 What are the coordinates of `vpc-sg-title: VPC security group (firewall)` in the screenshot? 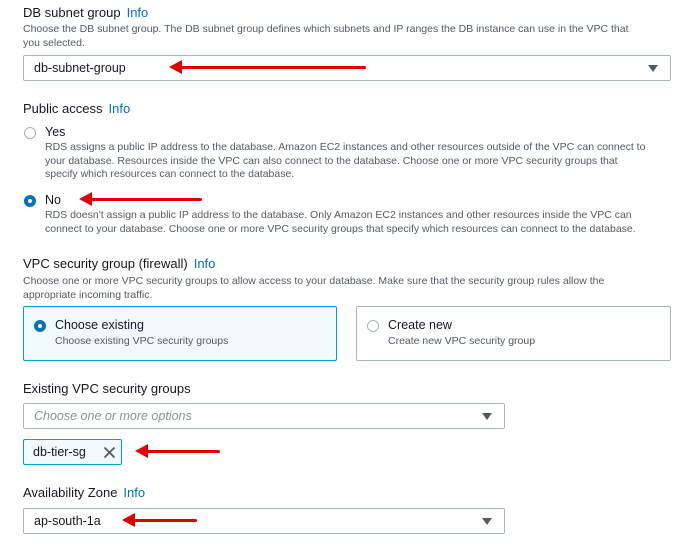 It's located at (105, 263).